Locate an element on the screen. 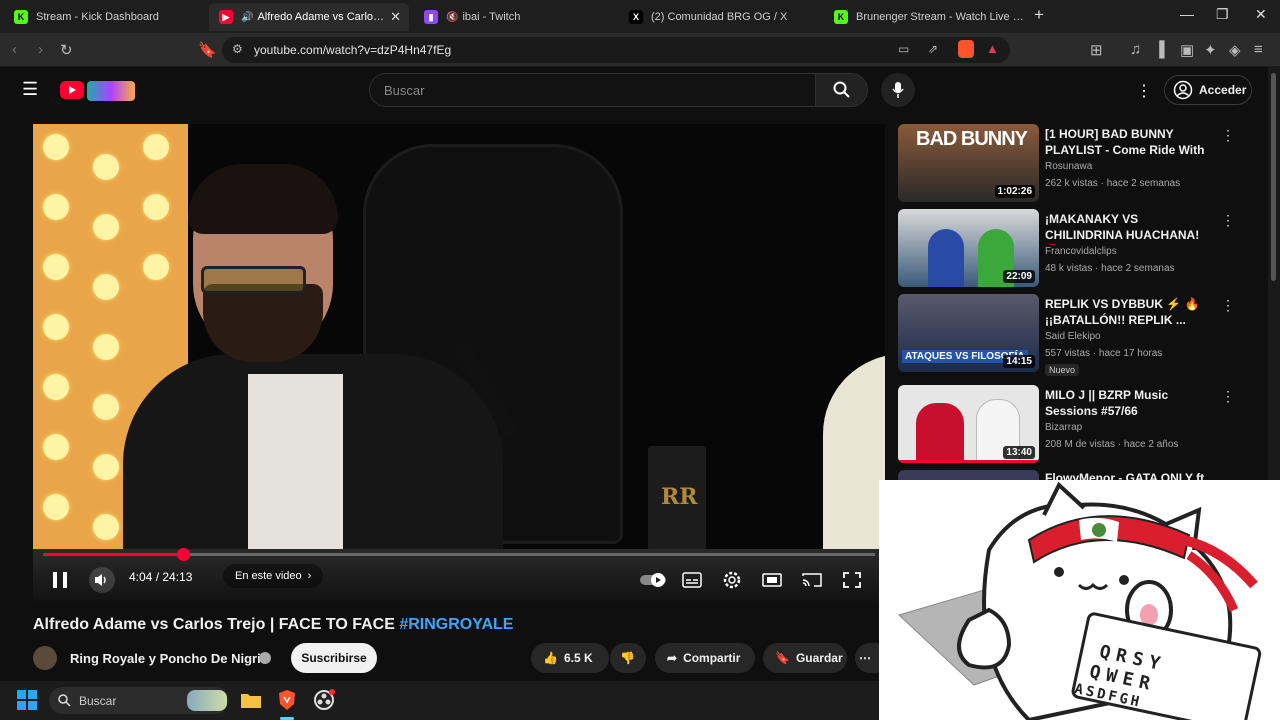 The image size is (1280, 720). reload-icon: ↻ is located at coordinates (66, 50).